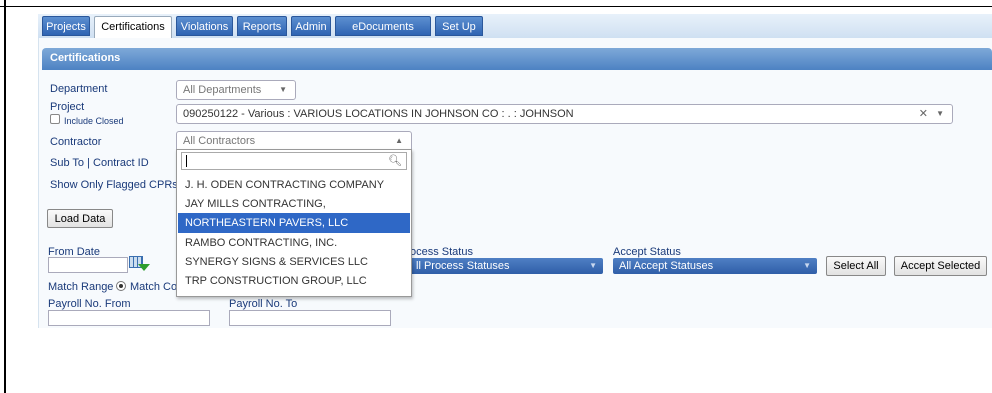 This screenshot has height=393, width=992. What do you see at coordinates (923, 114) in the screenshot?
I see `close-icon: ✕` at bounding box center [923, 114].